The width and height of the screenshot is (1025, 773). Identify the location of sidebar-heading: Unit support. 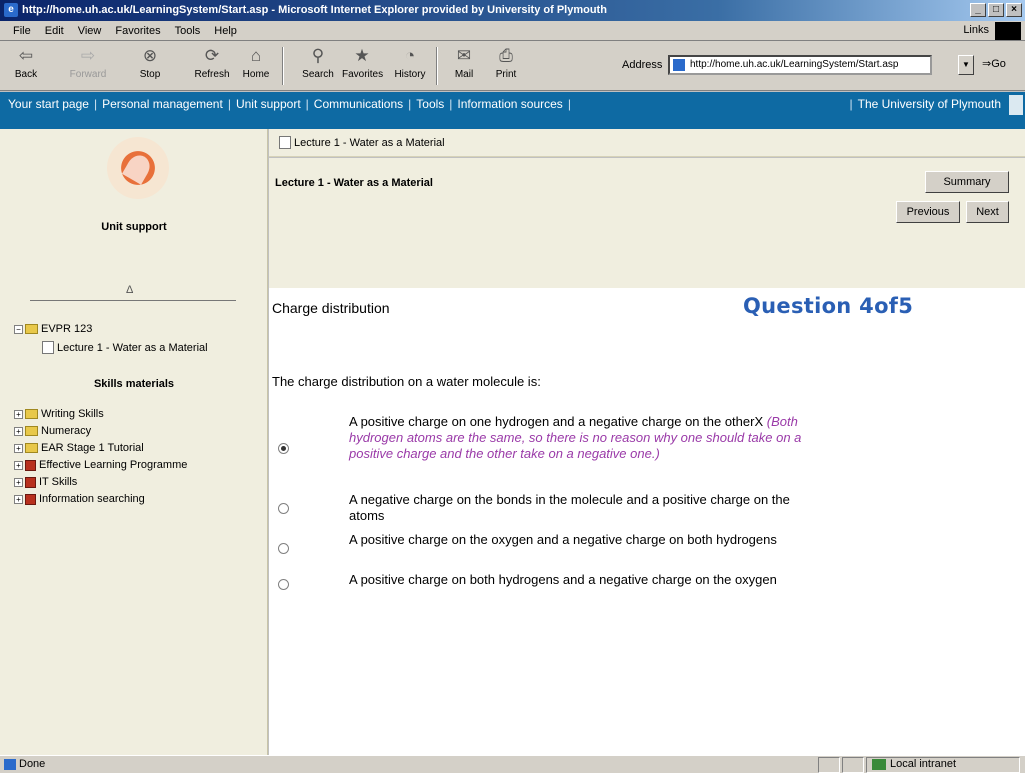
(134, 227).